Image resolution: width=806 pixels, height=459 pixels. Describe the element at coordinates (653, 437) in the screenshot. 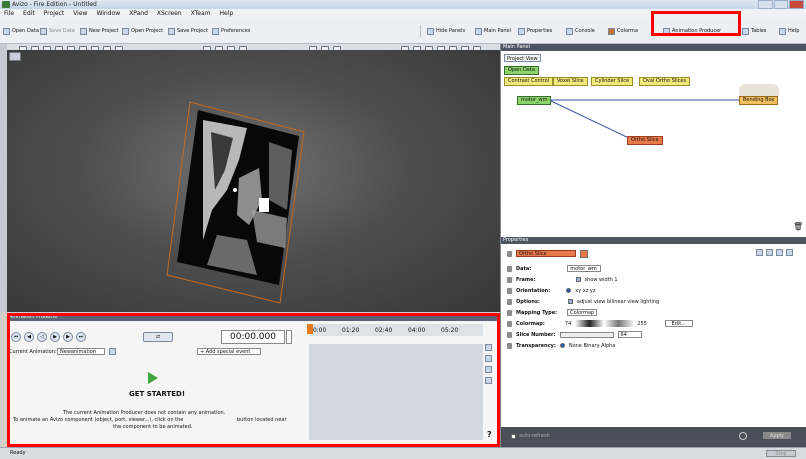

I see `properties-footer: auto-refresh Apply` at that location.